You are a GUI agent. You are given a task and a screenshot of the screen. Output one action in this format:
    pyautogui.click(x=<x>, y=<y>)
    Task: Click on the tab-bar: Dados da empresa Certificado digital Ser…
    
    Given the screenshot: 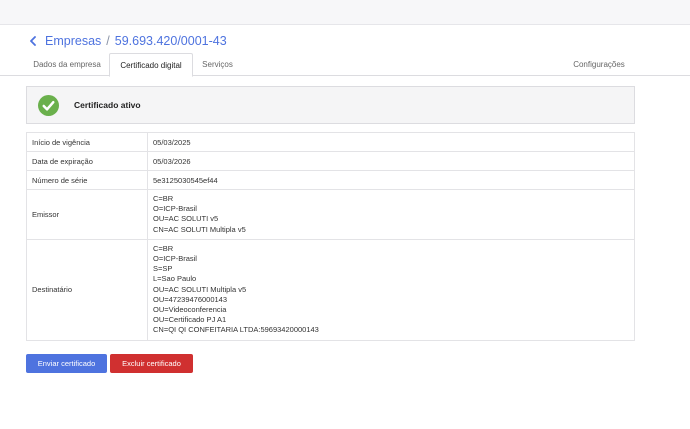 What is the action you would take?
    pyautogui.click(x=345, y=65)
    